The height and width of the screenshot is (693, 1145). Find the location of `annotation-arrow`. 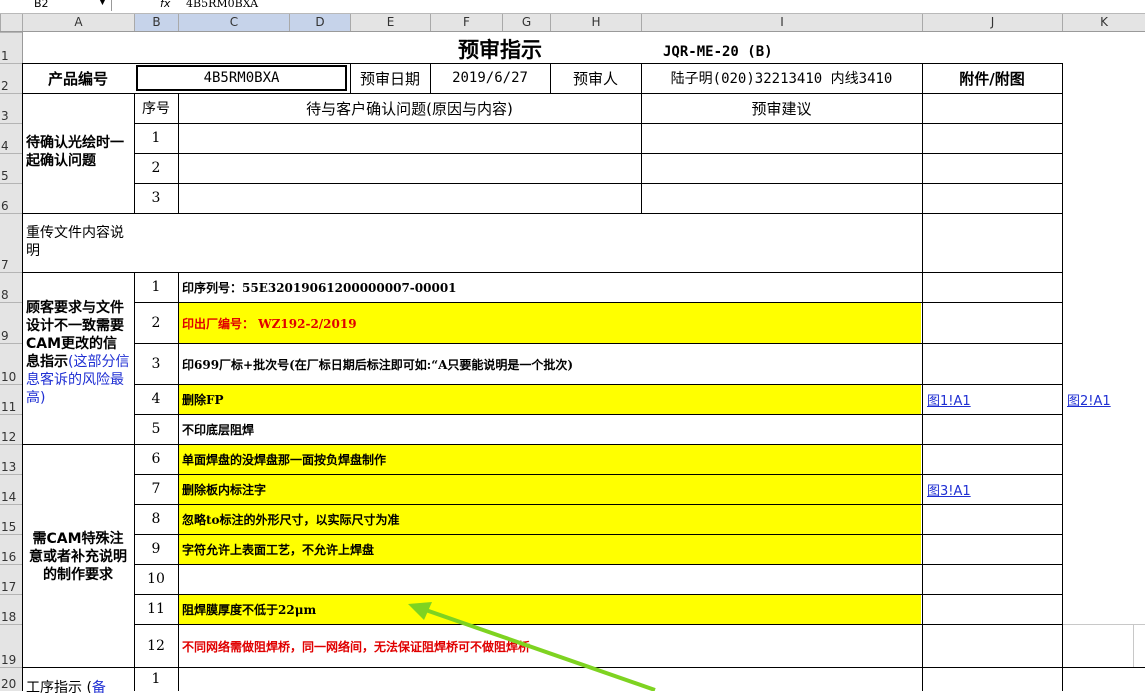

annotation-arrow is located at coordinates (532, 646).